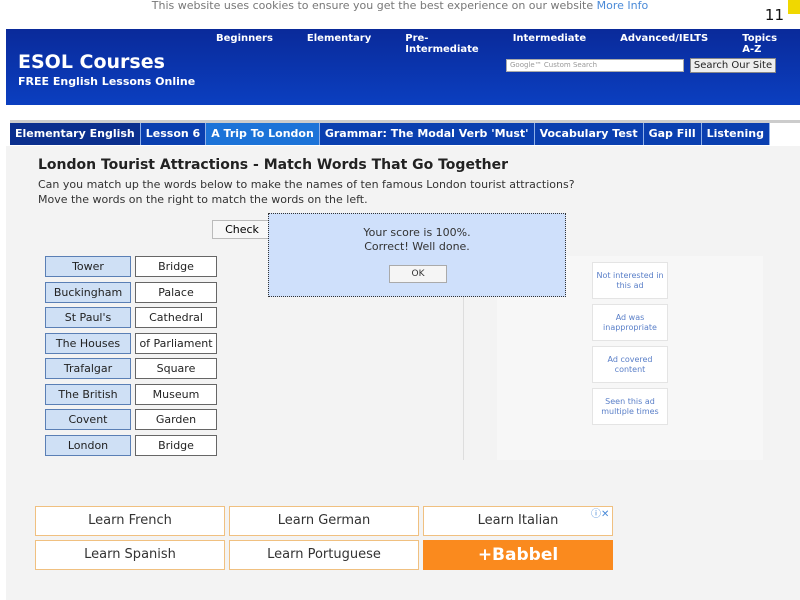  I want to click on fixed-word: St Paul's, so click(88, 317).